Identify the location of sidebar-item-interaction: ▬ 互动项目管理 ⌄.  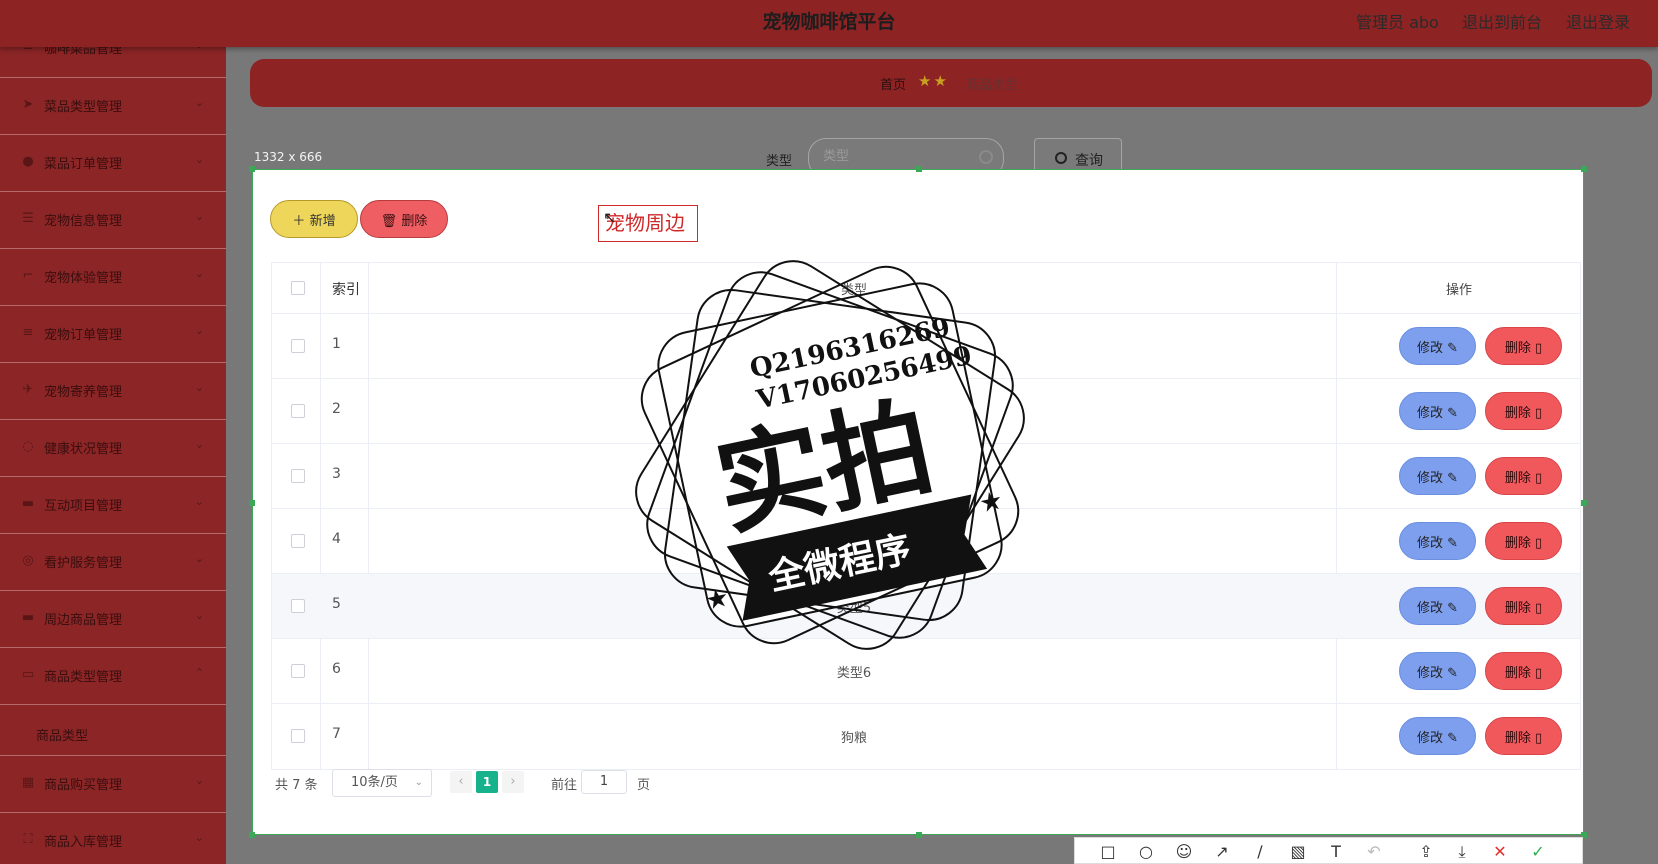
(113, 504).